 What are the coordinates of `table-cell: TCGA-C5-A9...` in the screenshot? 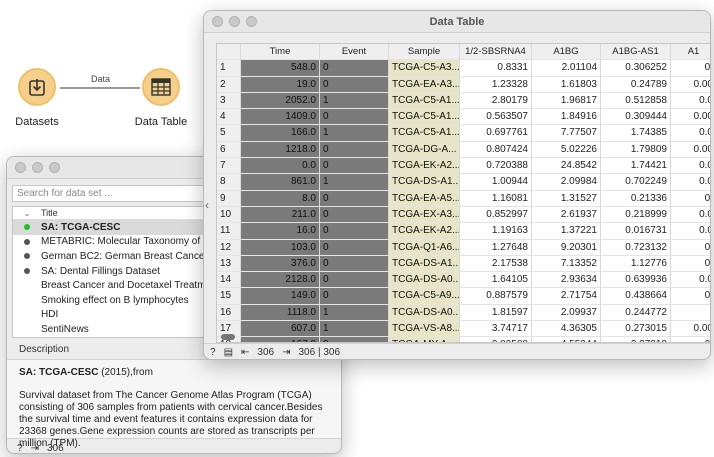 It's located at (424, 296).